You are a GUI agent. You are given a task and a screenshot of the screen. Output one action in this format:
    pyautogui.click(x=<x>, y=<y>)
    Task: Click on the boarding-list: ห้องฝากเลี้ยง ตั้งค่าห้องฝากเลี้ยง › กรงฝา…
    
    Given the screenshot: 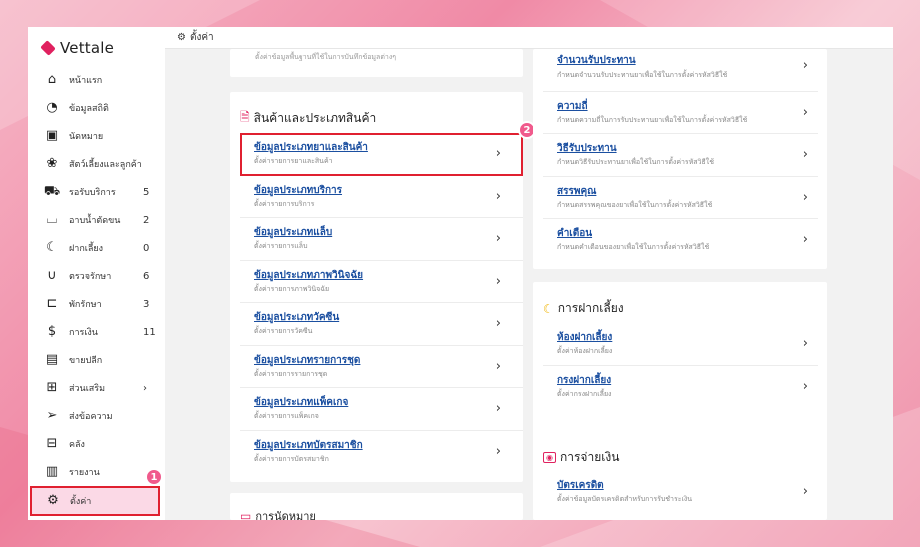 What is the action you would take?
    pyautogui.click(x=680, y=365)
    